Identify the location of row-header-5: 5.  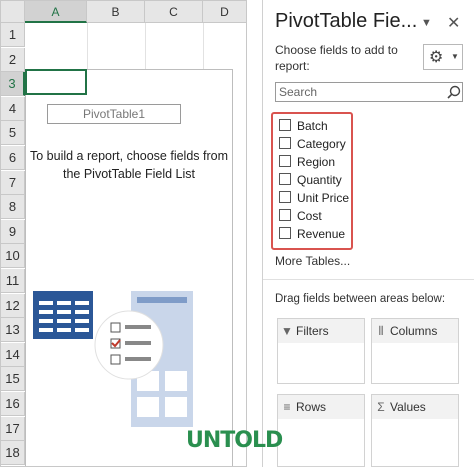
(13, 133).